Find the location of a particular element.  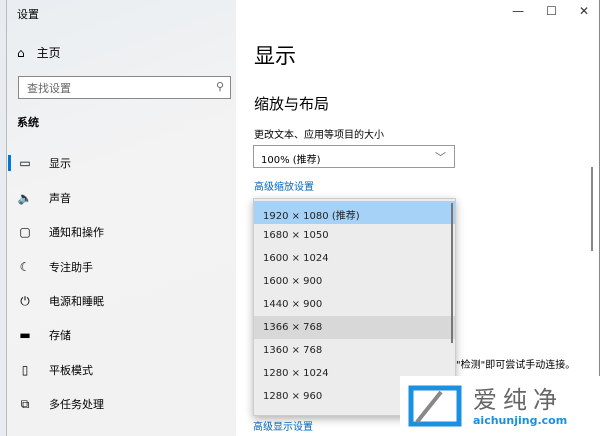

resolution-option: 1440 × 900 is located at coordinates (354, 304).